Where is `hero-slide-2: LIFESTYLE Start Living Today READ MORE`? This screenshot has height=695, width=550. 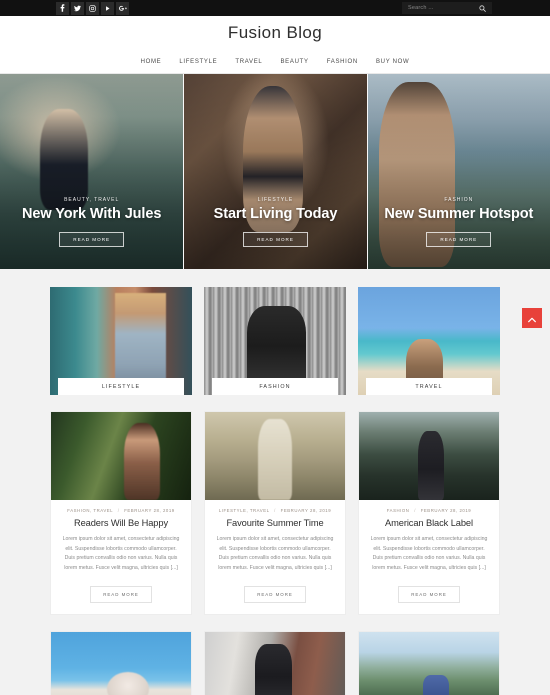
hero-slide-2: LIFESTYLE Start Living Today READ MORE is located at coordinates (275, 171).